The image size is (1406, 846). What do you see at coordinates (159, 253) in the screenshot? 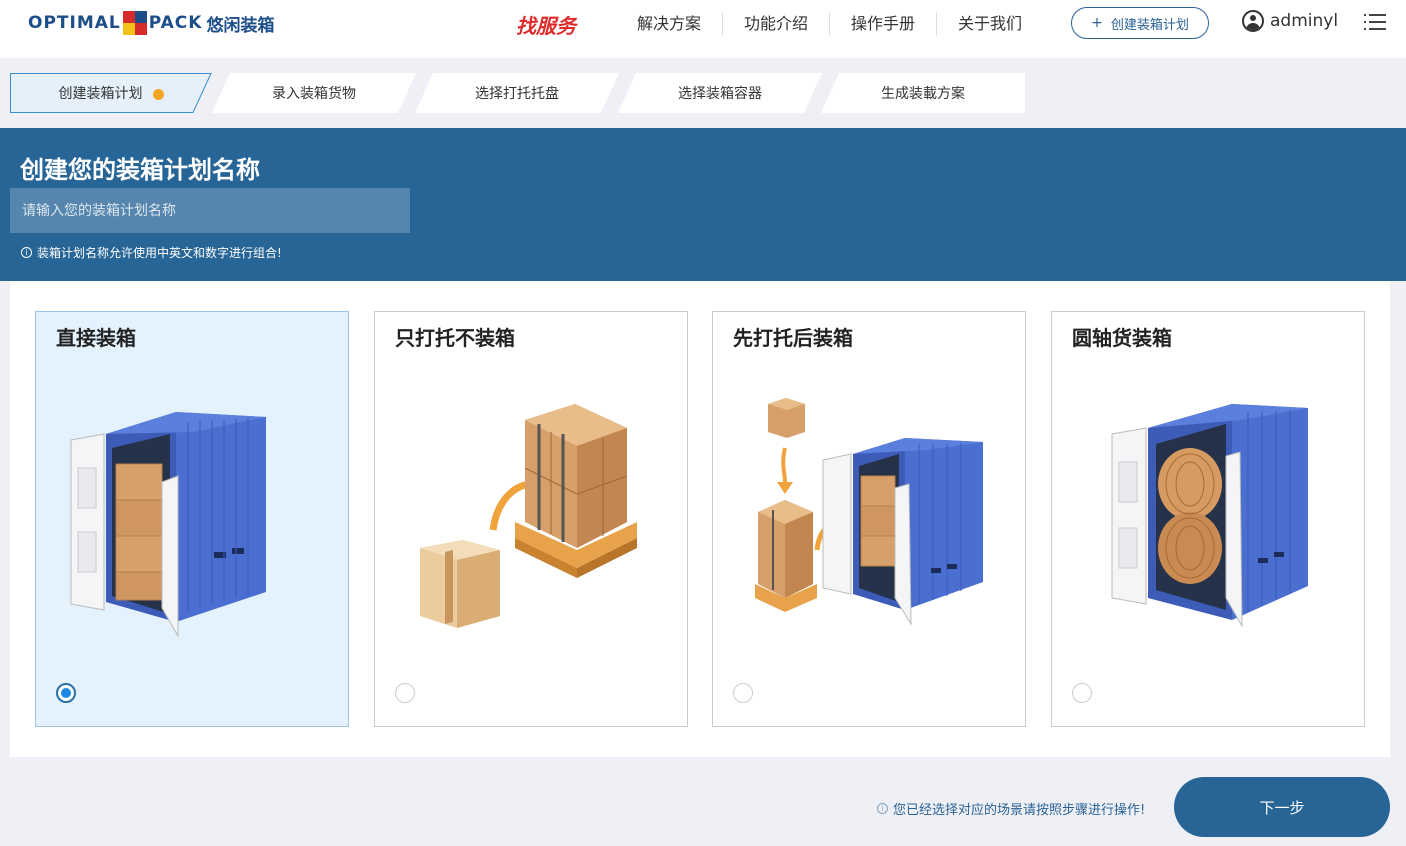
I see `hint-text: 装箱计划名称允许使用中英文和数字进行组合!` at bounding box center [159, 253].